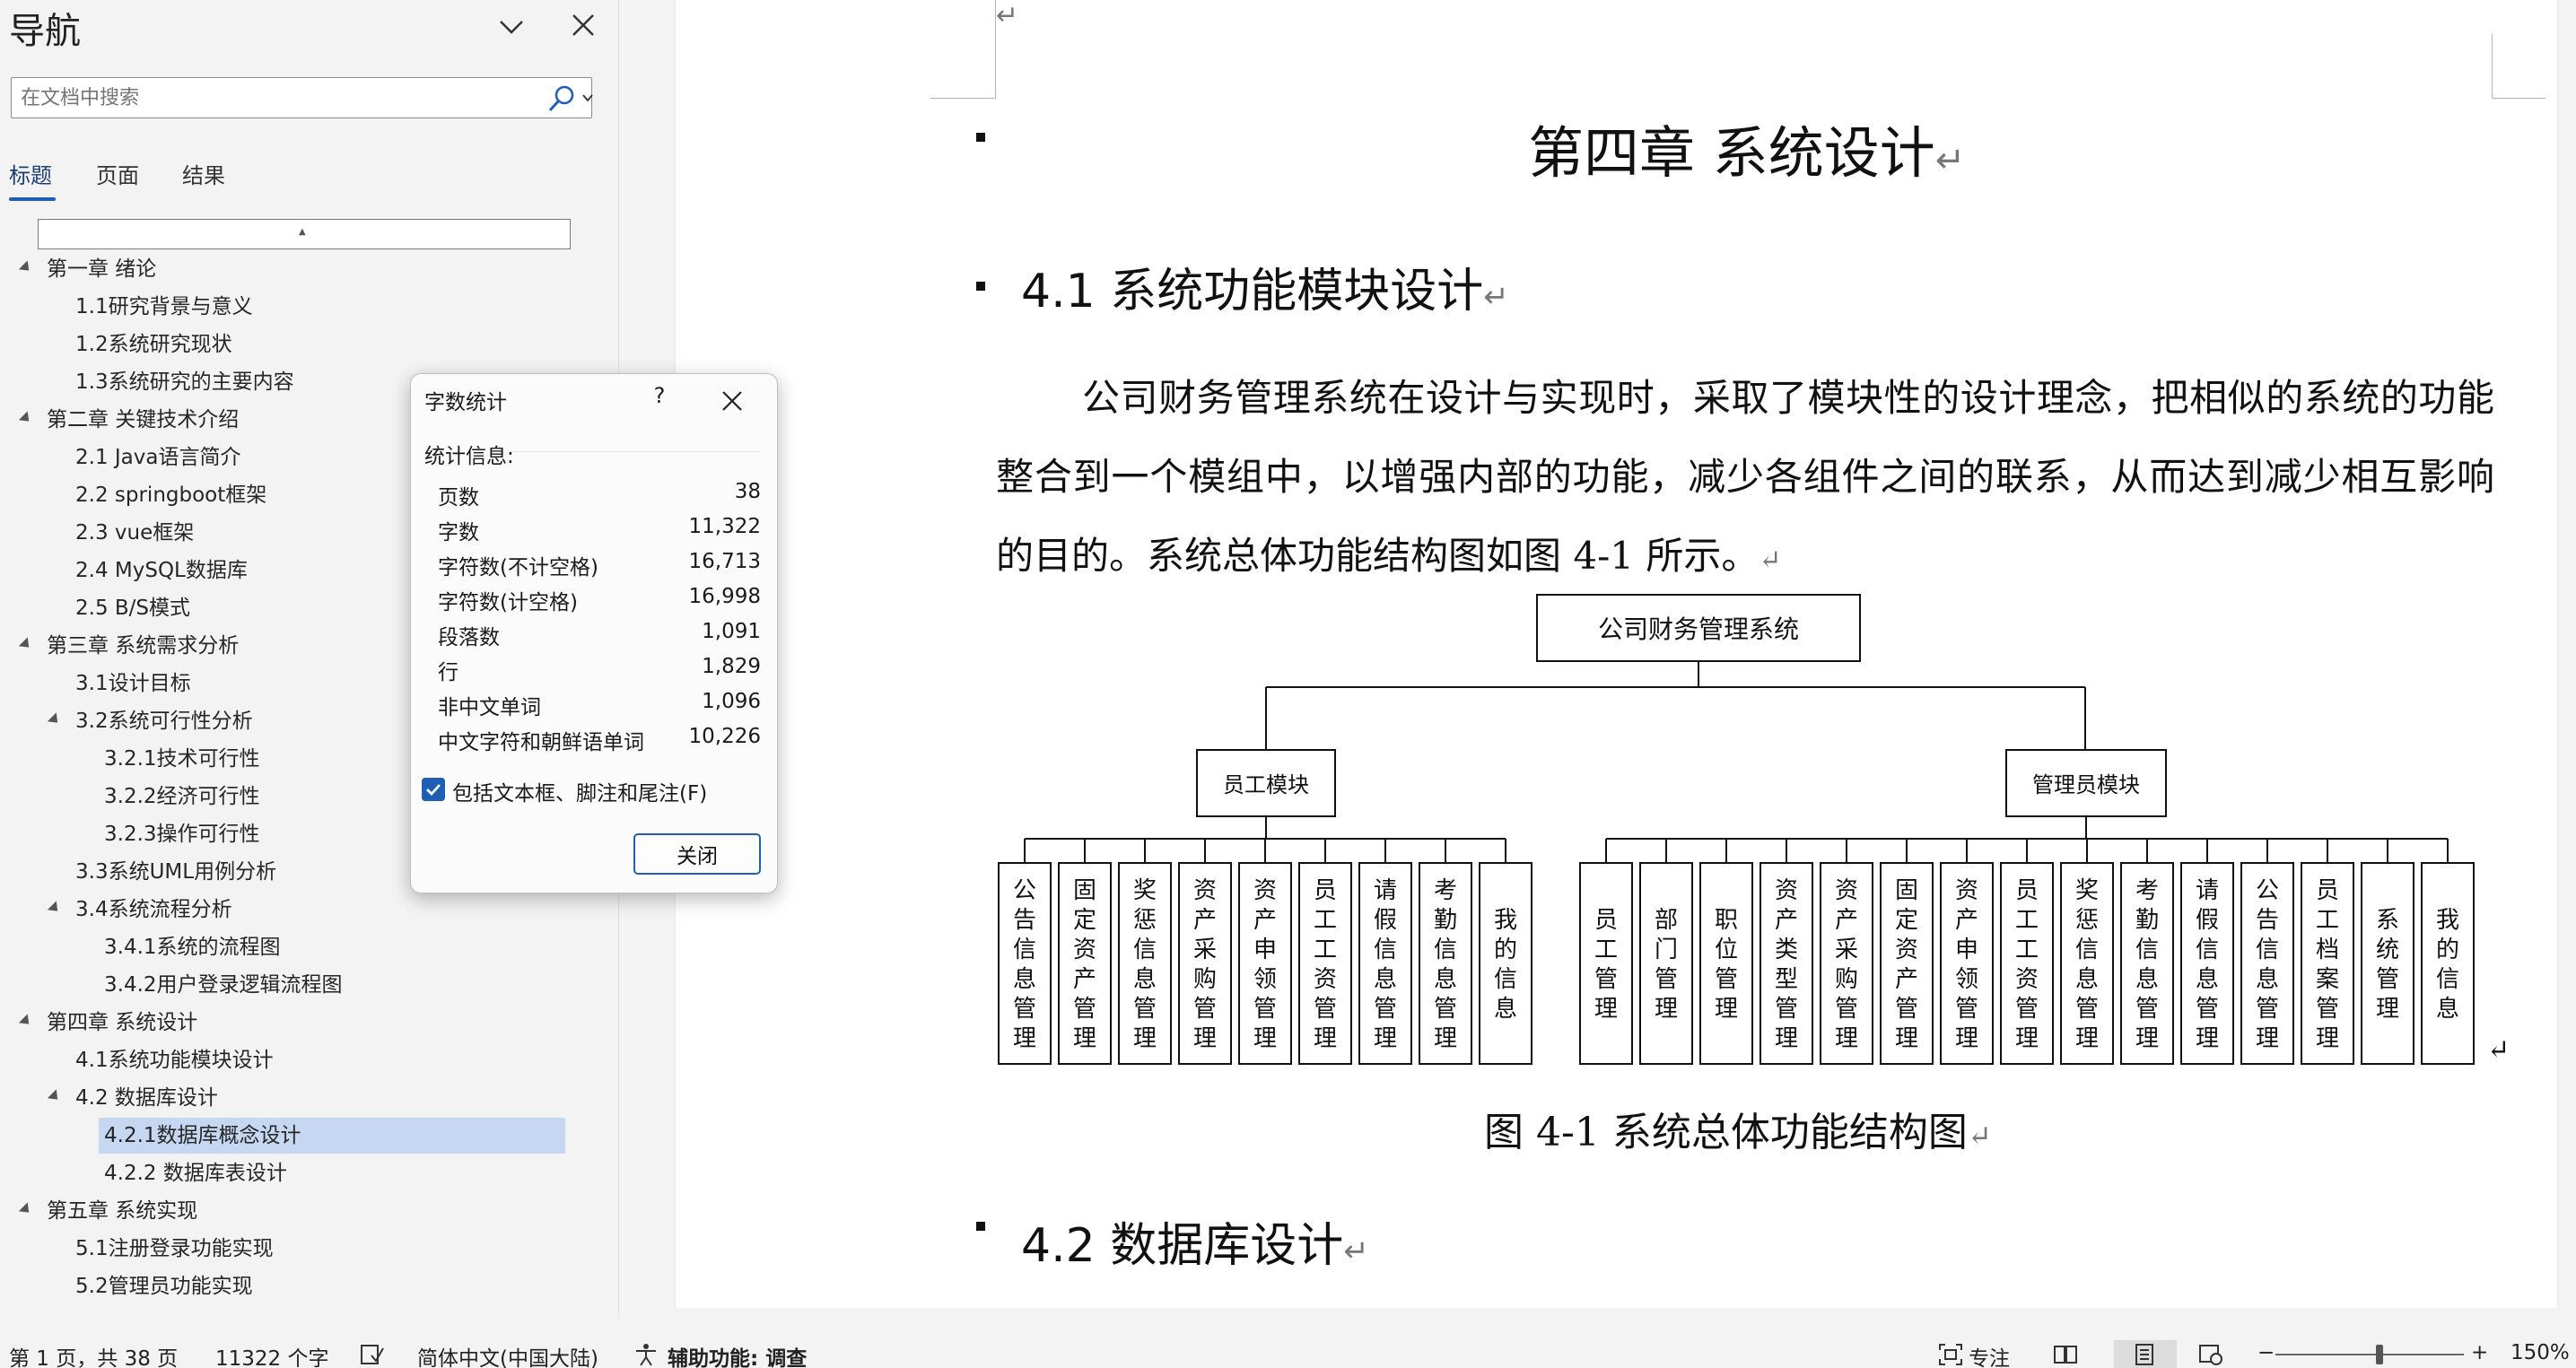 The image size is (2576, 1368). I want to click on nav-tree-item: 4.2.1数据库概念设计, so click(332, 1136).